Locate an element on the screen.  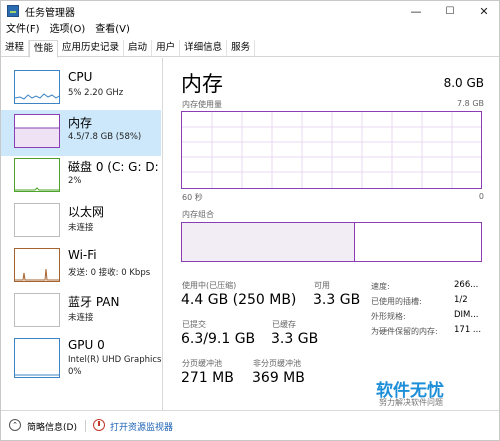
wifi-thumbnail-graph is located at coordinates (37, 265).